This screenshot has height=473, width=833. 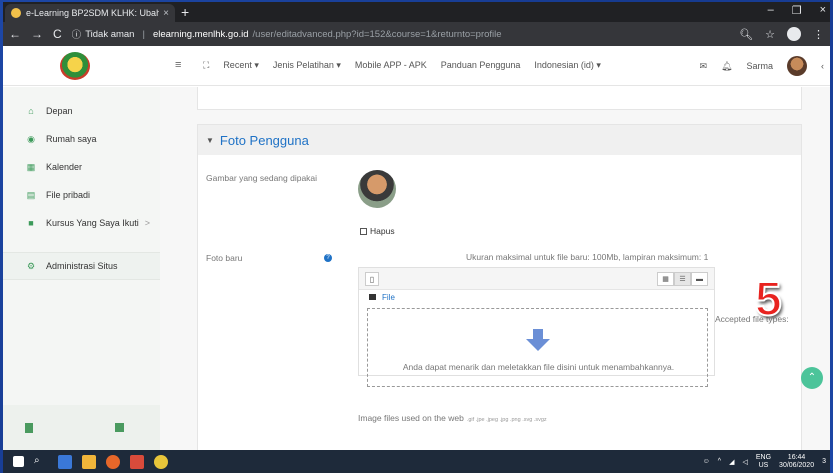 What do you see at coordinates (18, 461) in the screenshot?
I see `start-icon` at bounding box center [18, 461].